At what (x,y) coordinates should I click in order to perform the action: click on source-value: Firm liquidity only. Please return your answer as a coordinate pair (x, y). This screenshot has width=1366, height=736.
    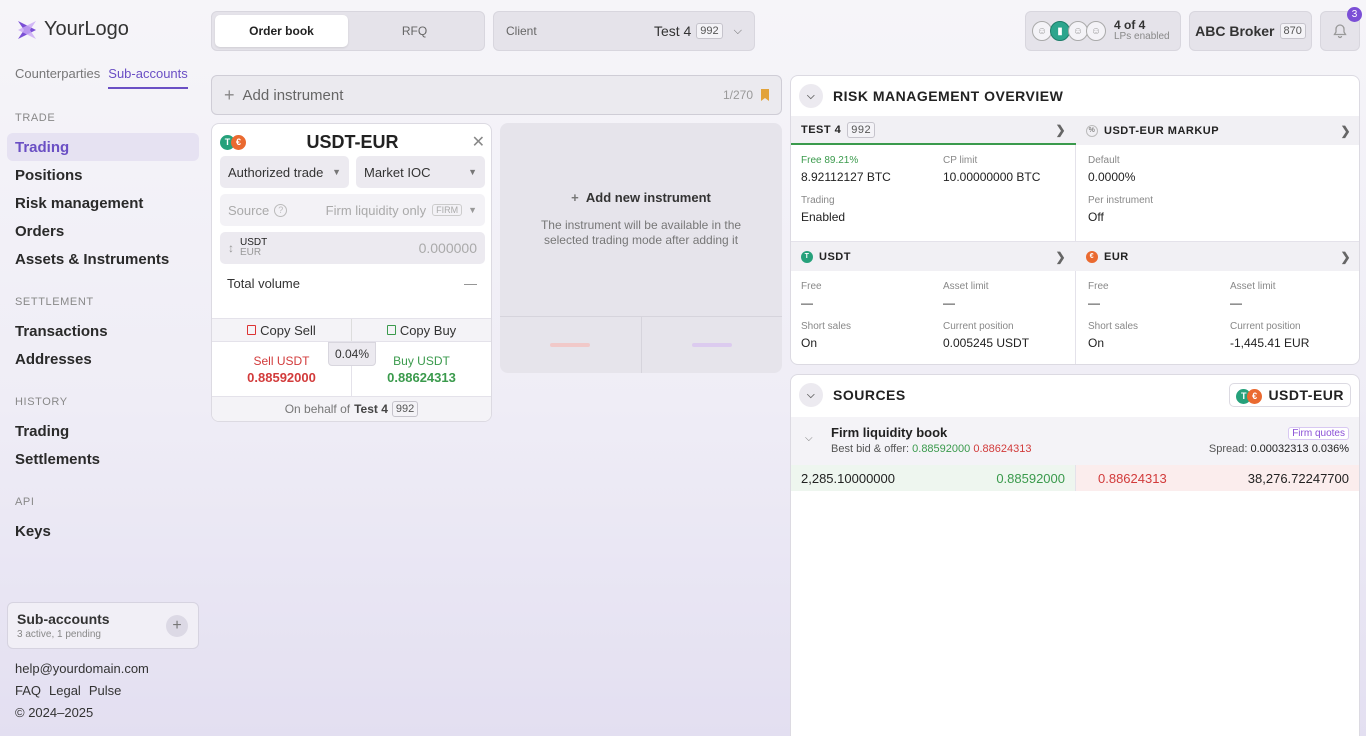
    Looking at the image, I should click on (376, 210).